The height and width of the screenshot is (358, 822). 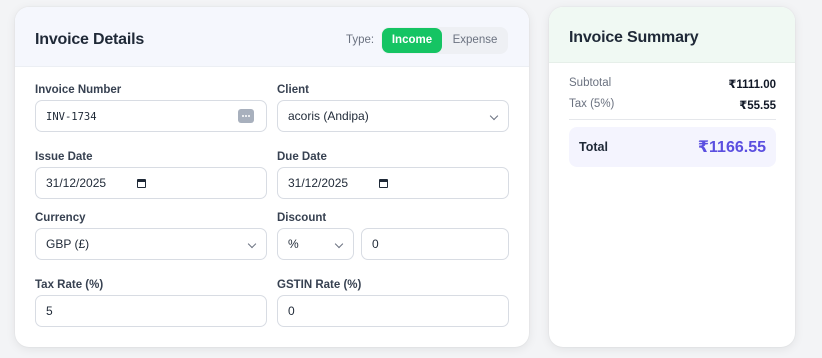 I want to click on client-label: Client, so click(x=293, y=90).